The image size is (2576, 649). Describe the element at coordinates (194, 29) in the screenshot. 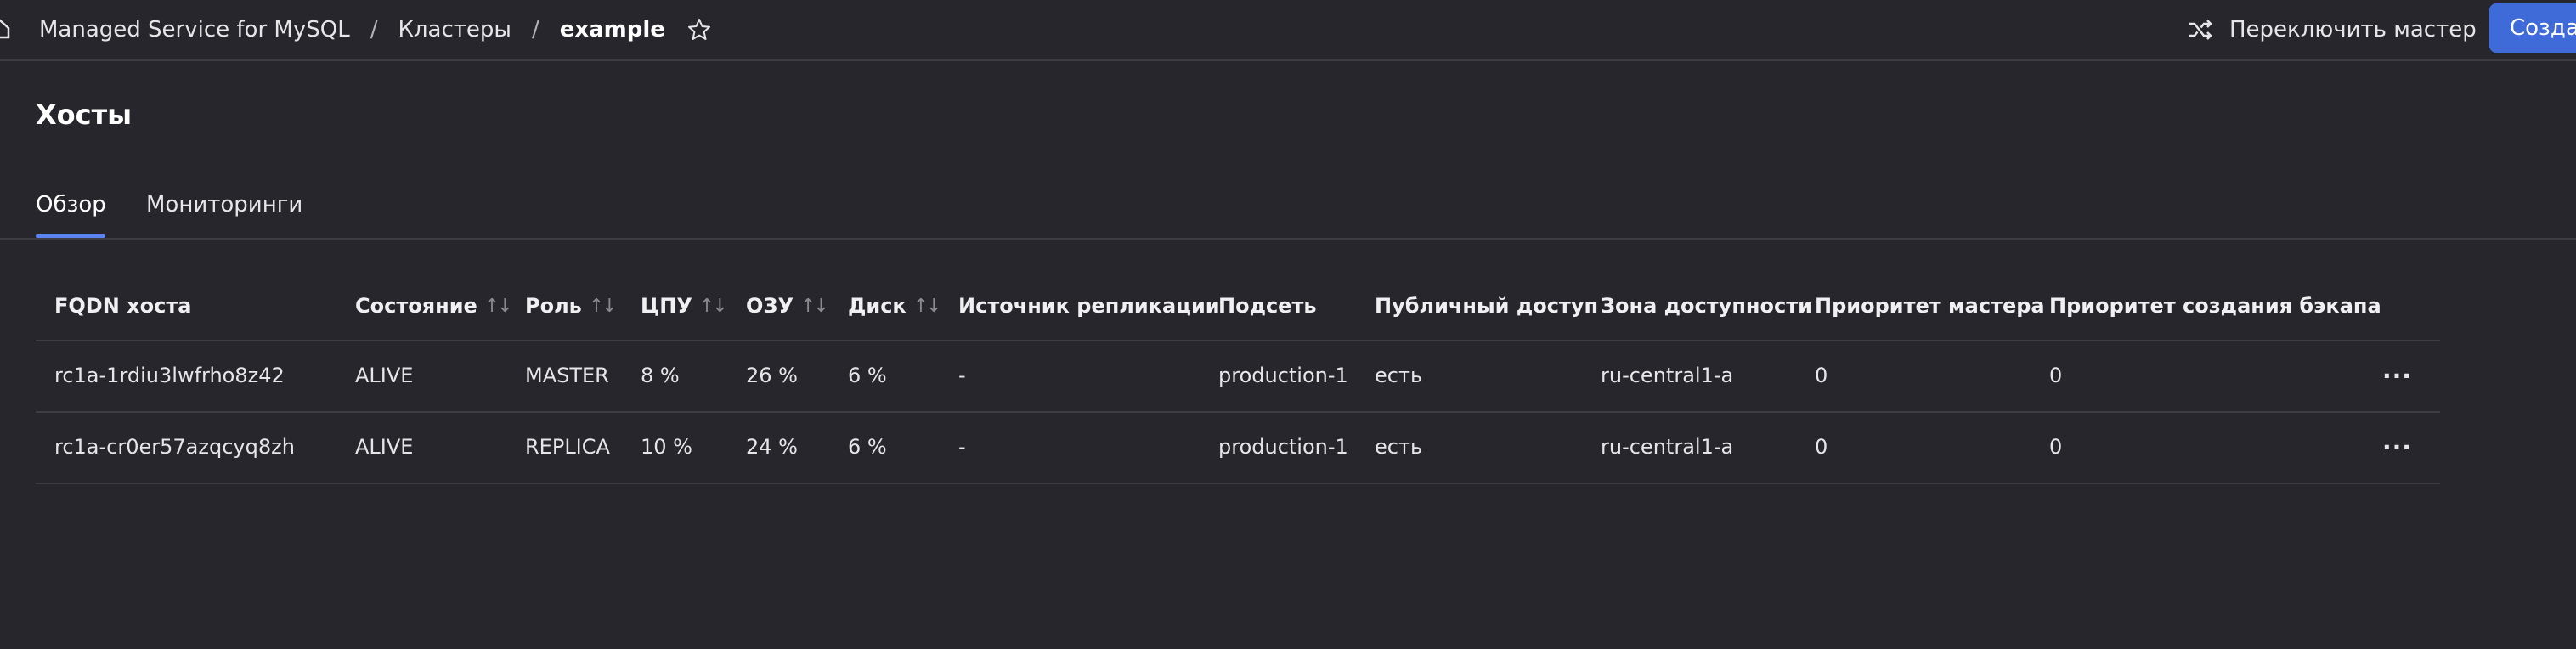

I see `breadcrumb-service: Managed Service for MySQL` at that location.